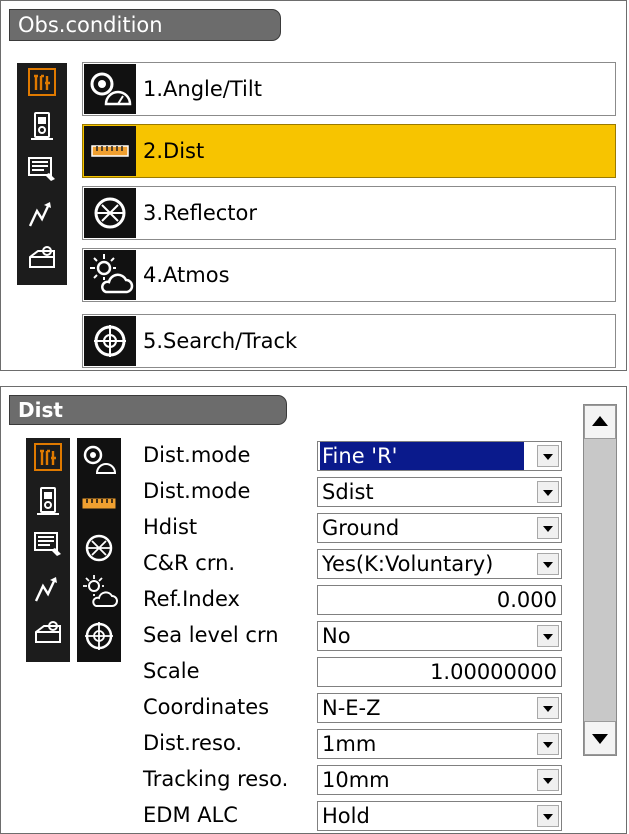 The height and width of the screenshot is (834, 629). What do you see at coordinates (422, 456) in the screenshot?
I see `dist-mode-value: Fine 'R'` at bounding box center [422, 456].